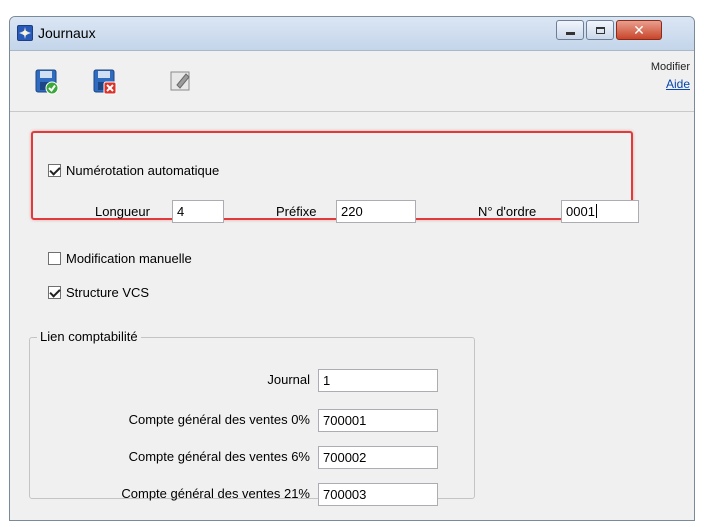 Image resolution: width=704 pixels, height=527 pixels. Describe the element at coordinates (181, 81) in the screenshot. I see `edit-icon` at that location.